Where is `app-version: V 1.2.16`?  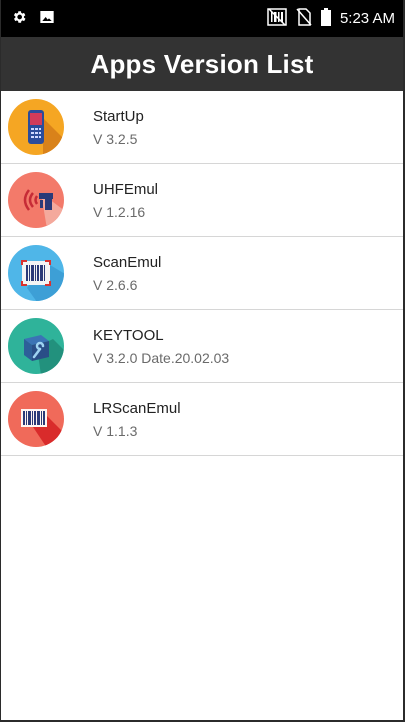 app-version: V 1.2.16 is located at coordinates (119, 211).